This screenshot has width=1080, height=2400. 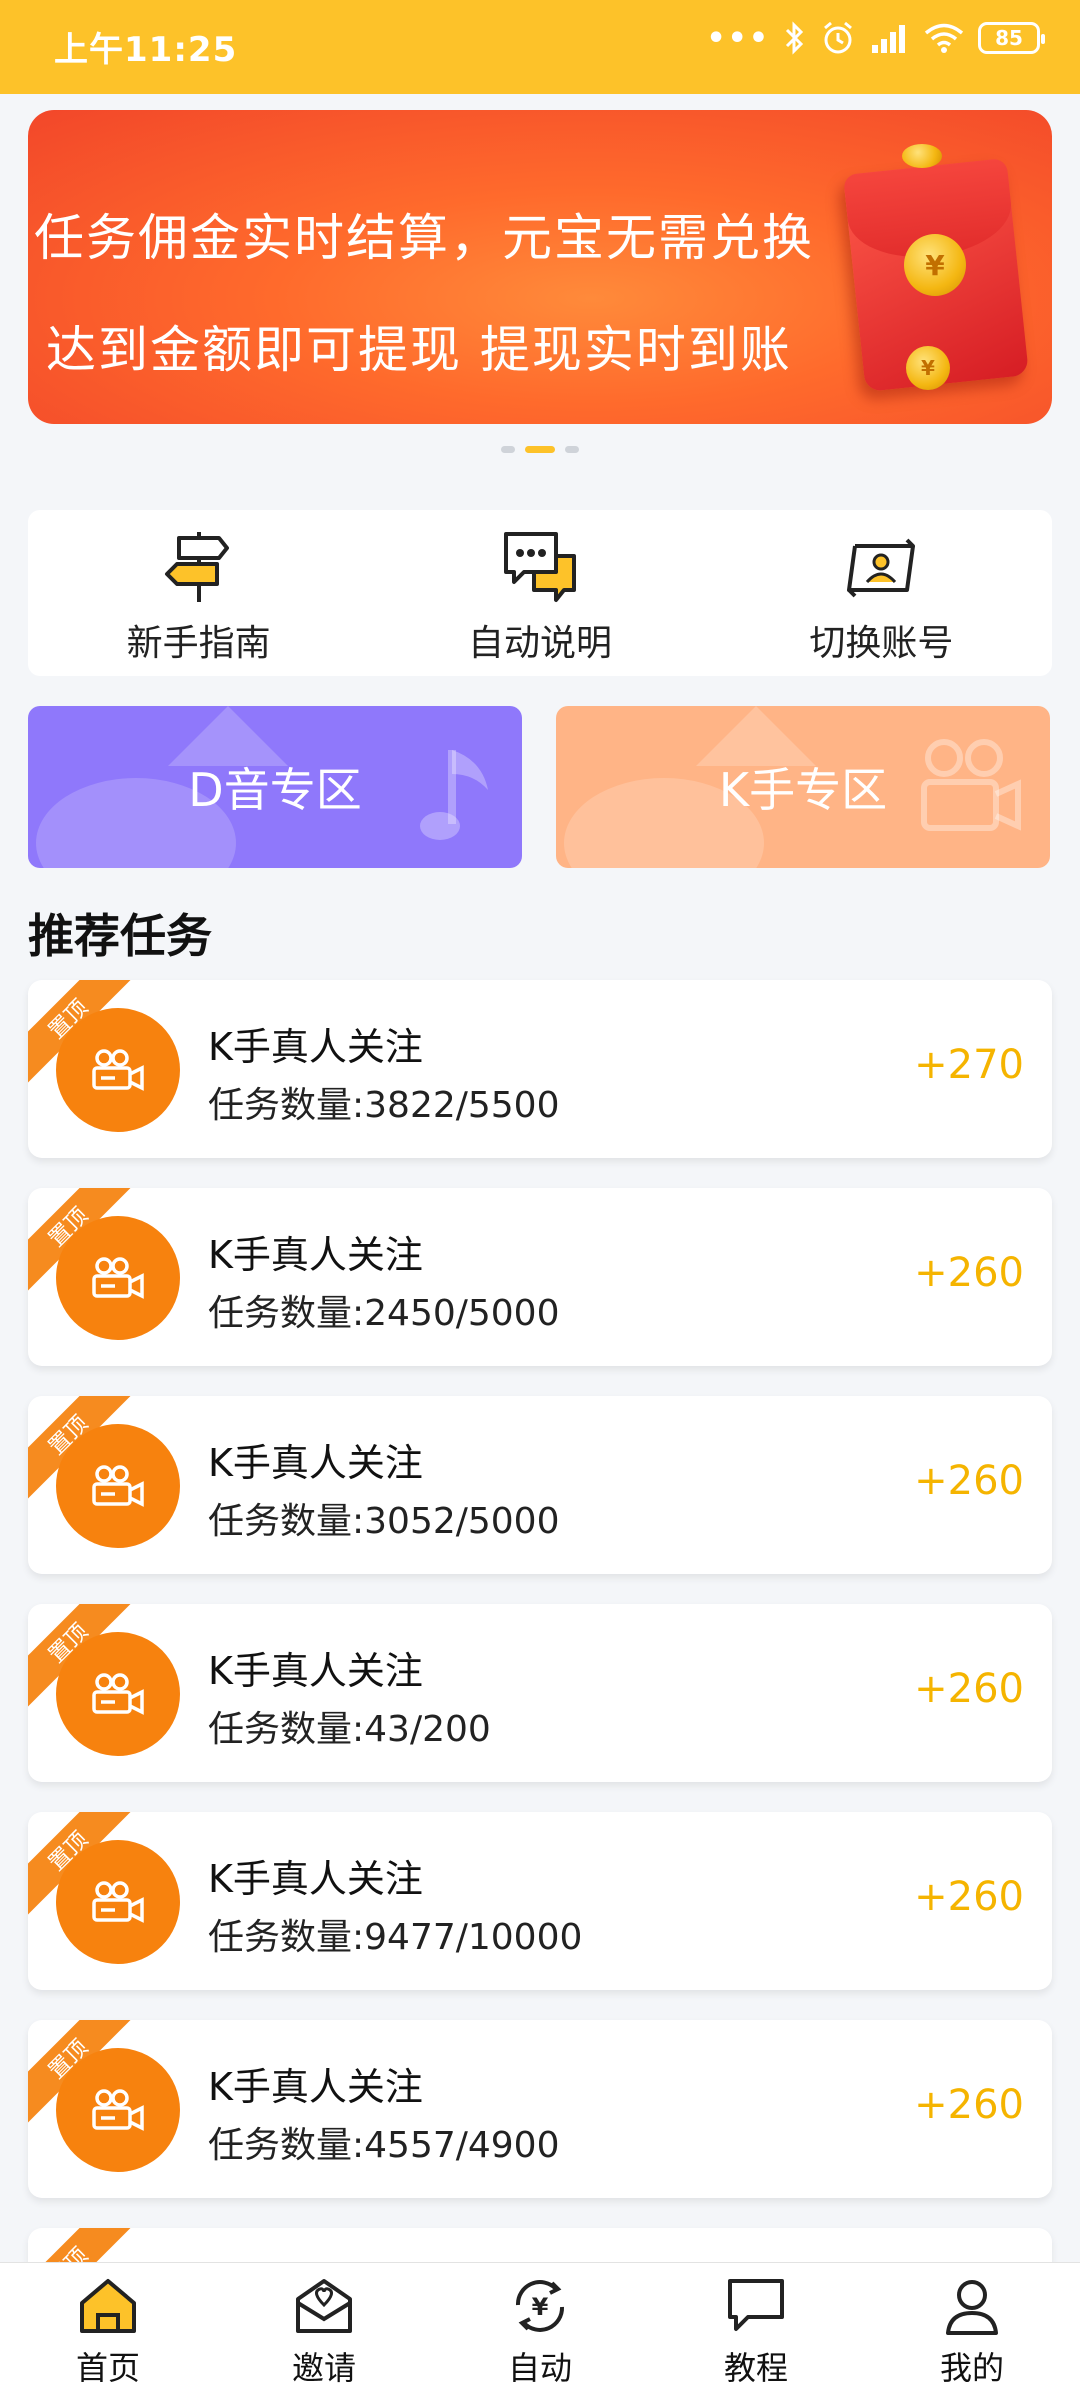 I want to click on page-dot-active, so click(x=540, y=449).